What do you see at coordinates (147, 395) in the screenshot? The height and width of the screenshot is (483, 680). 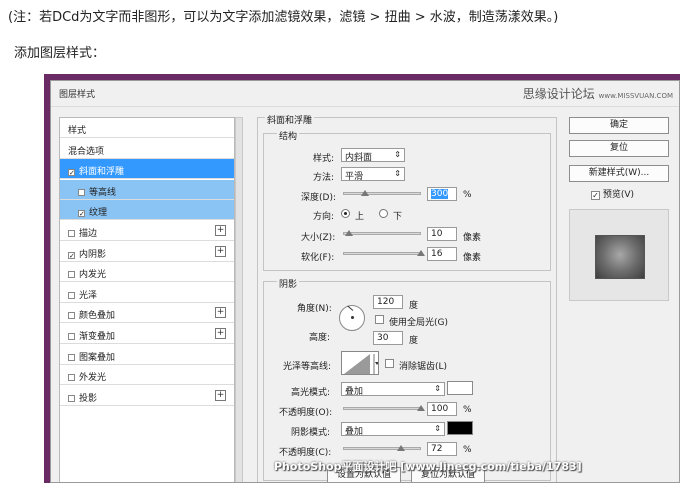 I see `style-list-item: 投影 +` at bounding box center [147, 395].